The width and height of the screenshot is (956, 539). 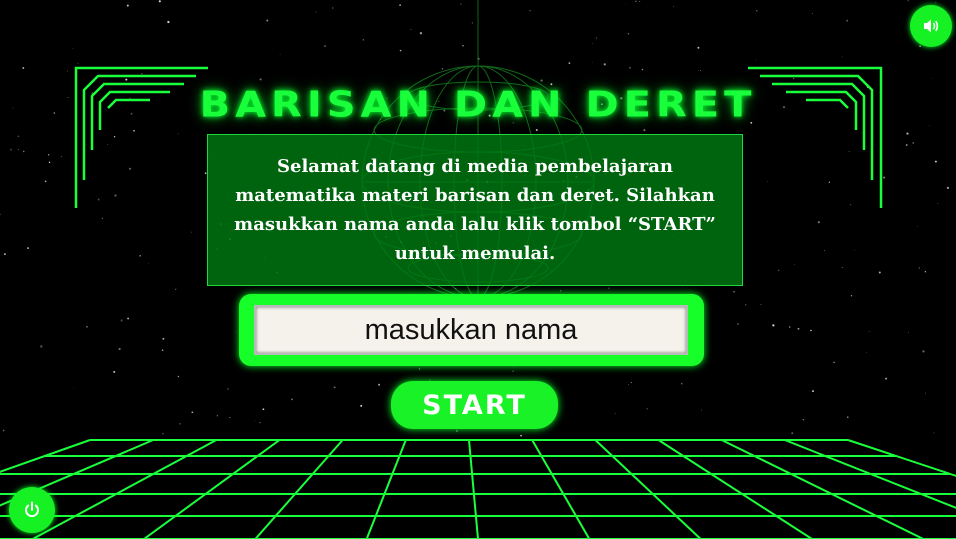 I want to click on power-icon, so click(x=32, y=509).